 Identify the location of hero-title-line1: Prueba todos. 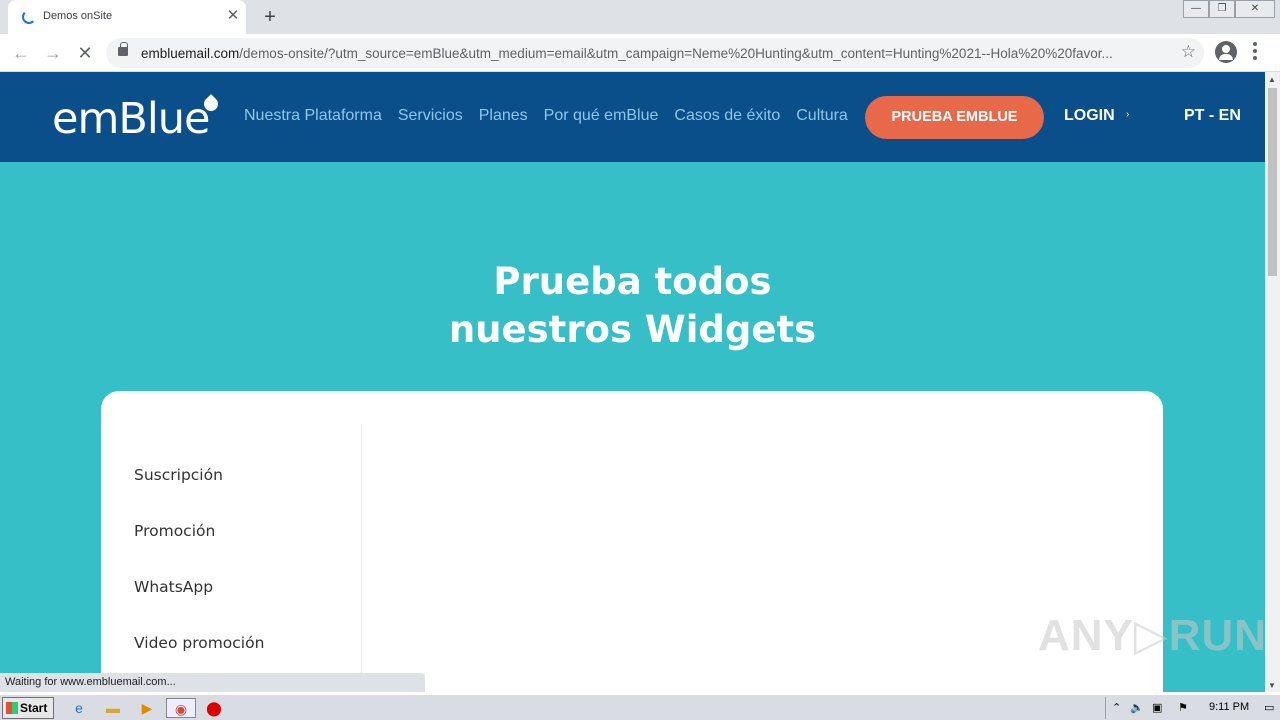
(632, 281).